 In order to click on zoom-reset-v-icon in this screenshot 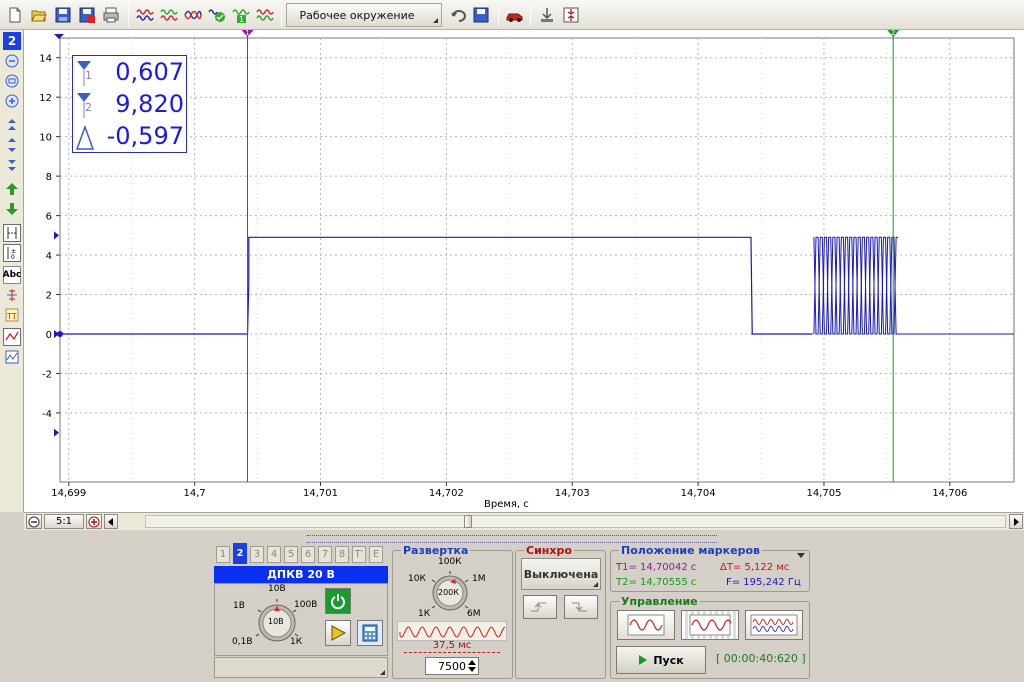, I will do `click(12, 81)`.